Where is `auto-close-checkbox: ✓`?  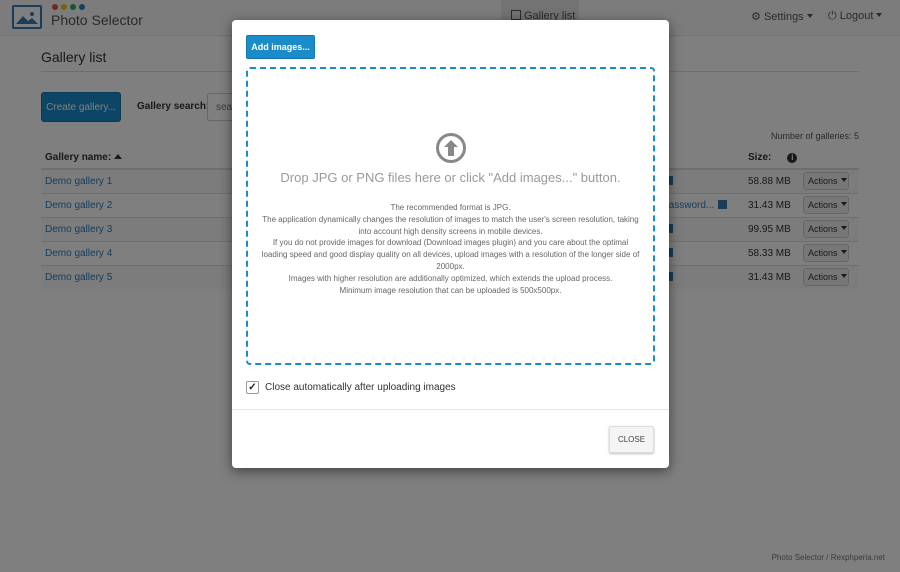 auto-close-checkbox: ✓ is located at coordinates (252, 387).